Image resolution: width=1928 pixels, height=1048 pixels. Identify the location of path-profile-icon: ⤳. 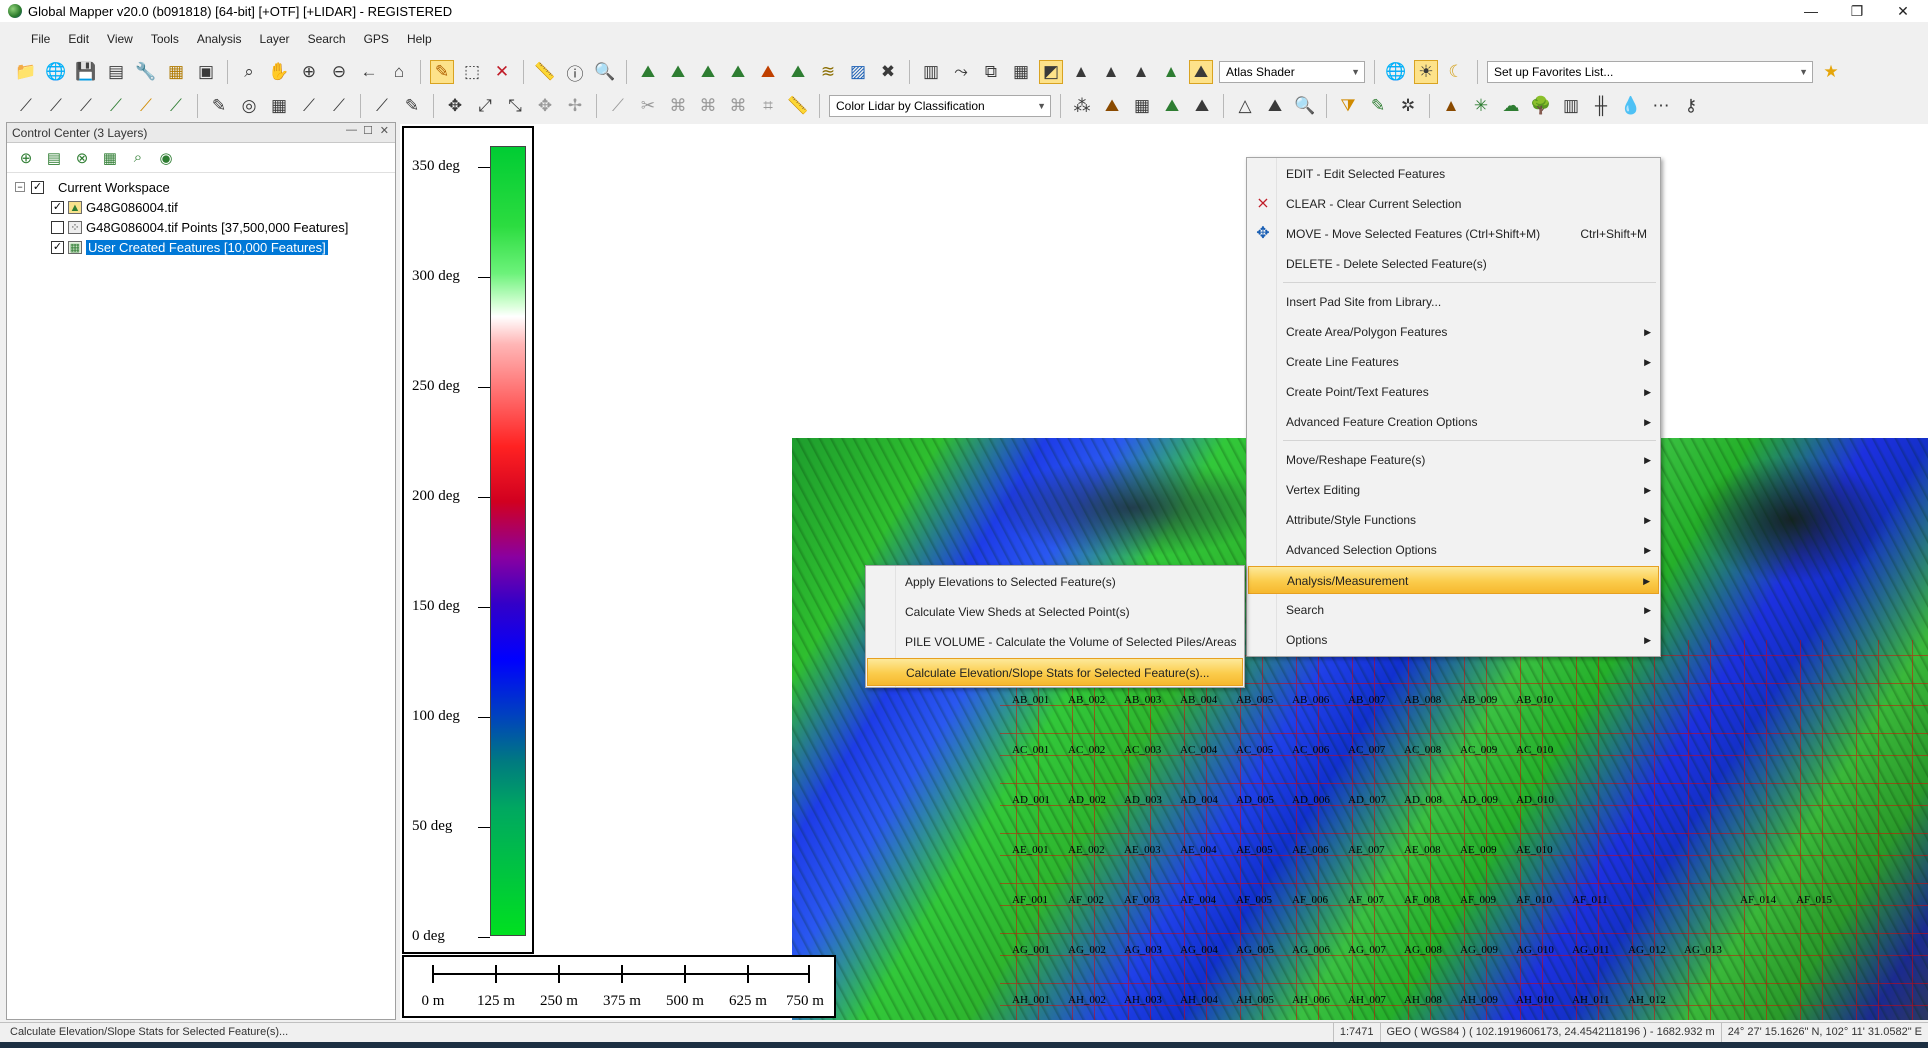
(961, 72).